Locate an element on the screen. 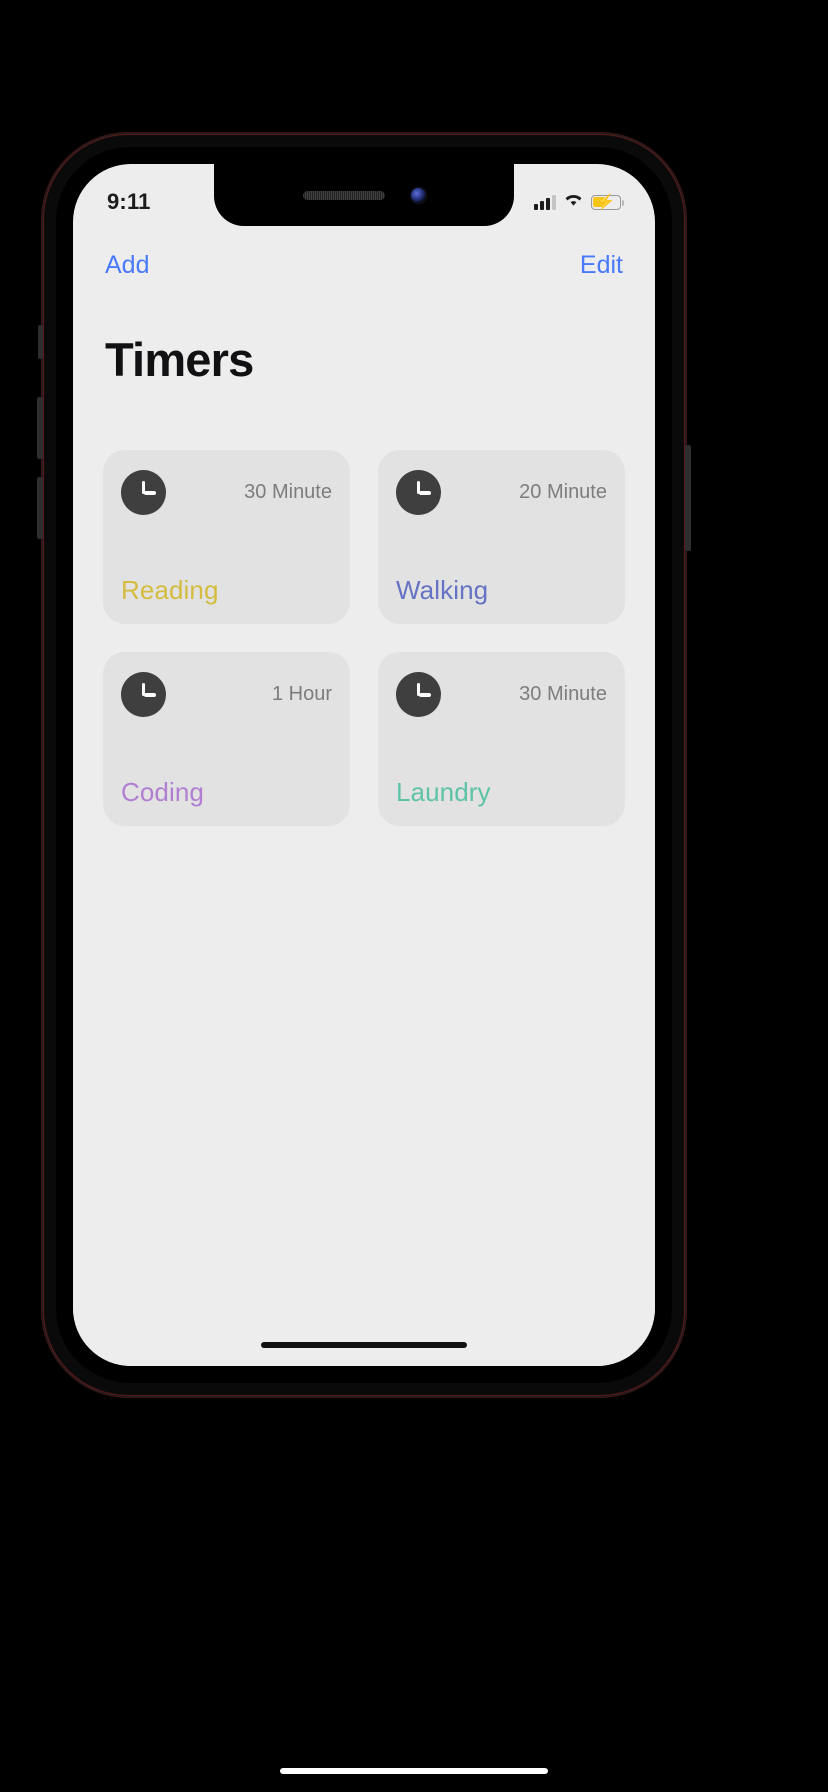 This screenshot has width=828, height=1792. status-bar-time: 9:11 is located at coordinates (129, 201).